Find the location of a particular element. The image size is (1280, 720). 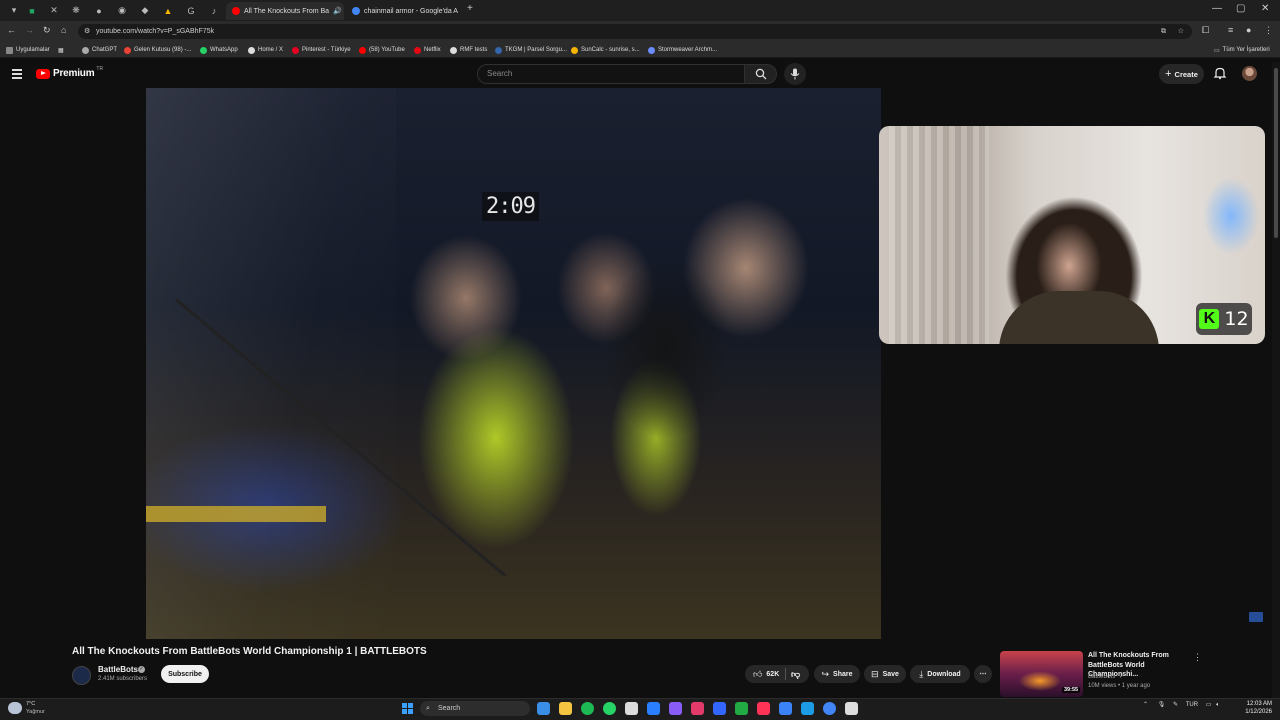

notes-icon is located at coordinates (565, 708).